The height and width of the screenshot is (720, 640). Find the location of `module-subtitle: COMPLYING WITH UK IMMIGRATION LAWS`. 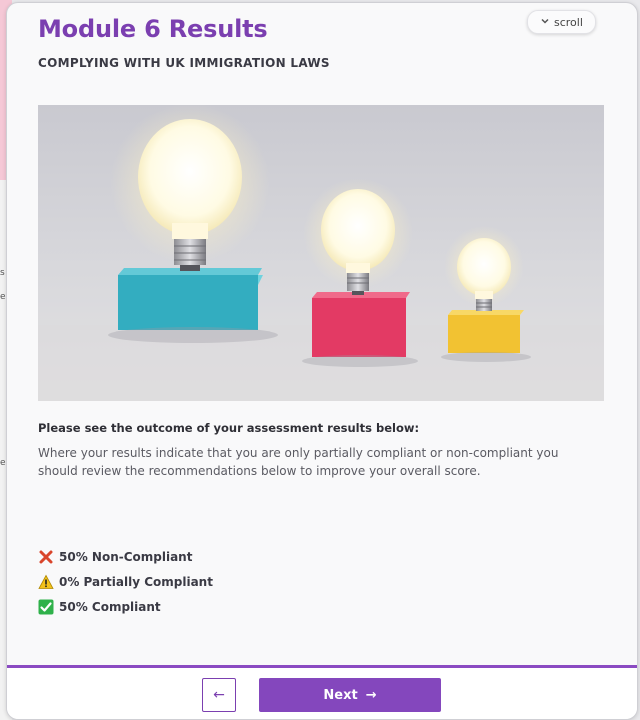

module-subtitle: COMPLYING WITH UK IMMIGRATION LAWS is located at coordinates (184, 63).